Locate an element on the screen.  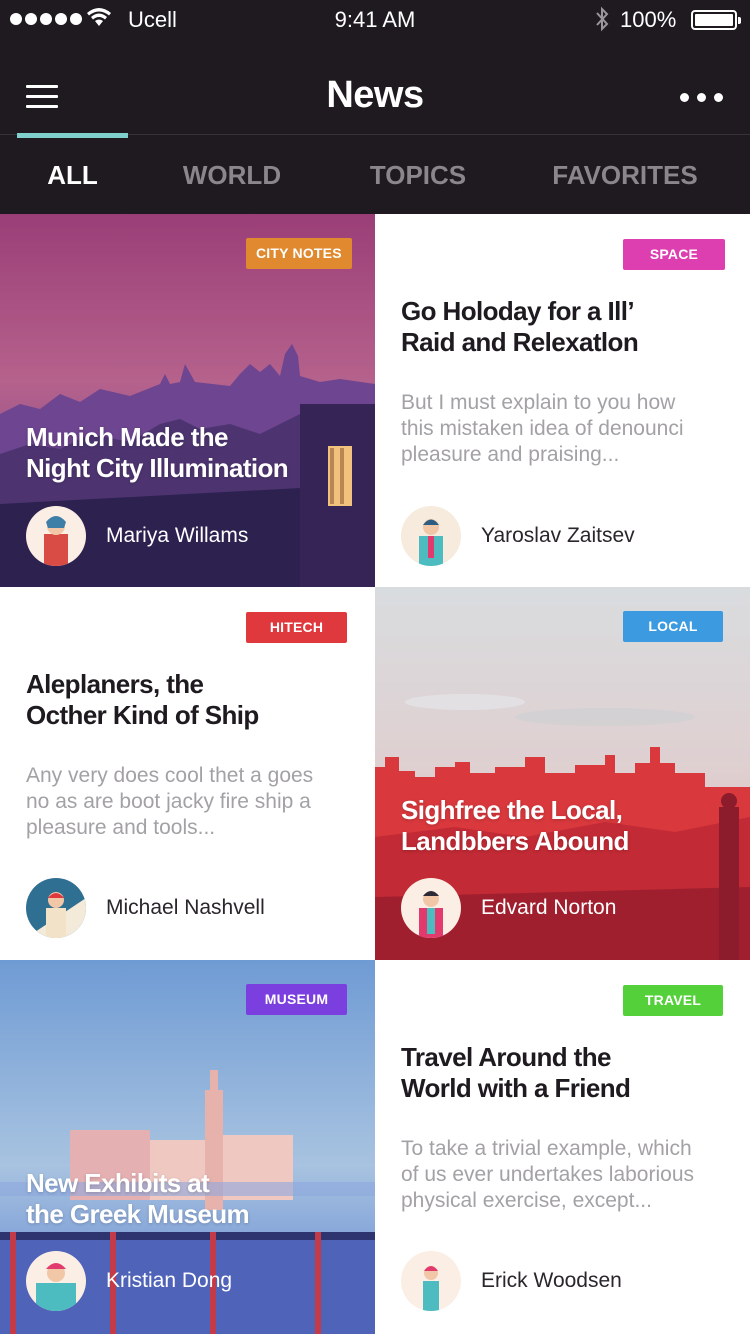
card-title-line: Sighfree the Local, is located at coordinates (512, 810).